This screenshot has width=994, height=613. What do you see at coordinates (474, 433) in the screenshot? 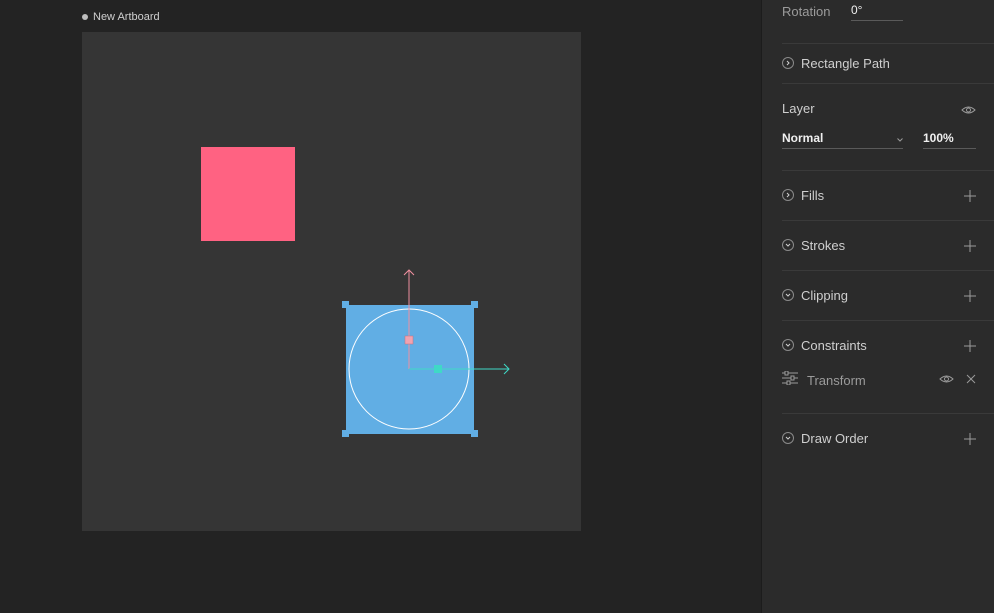
I see `resize-handle-bottom-right` at bounding box center [474, 433].